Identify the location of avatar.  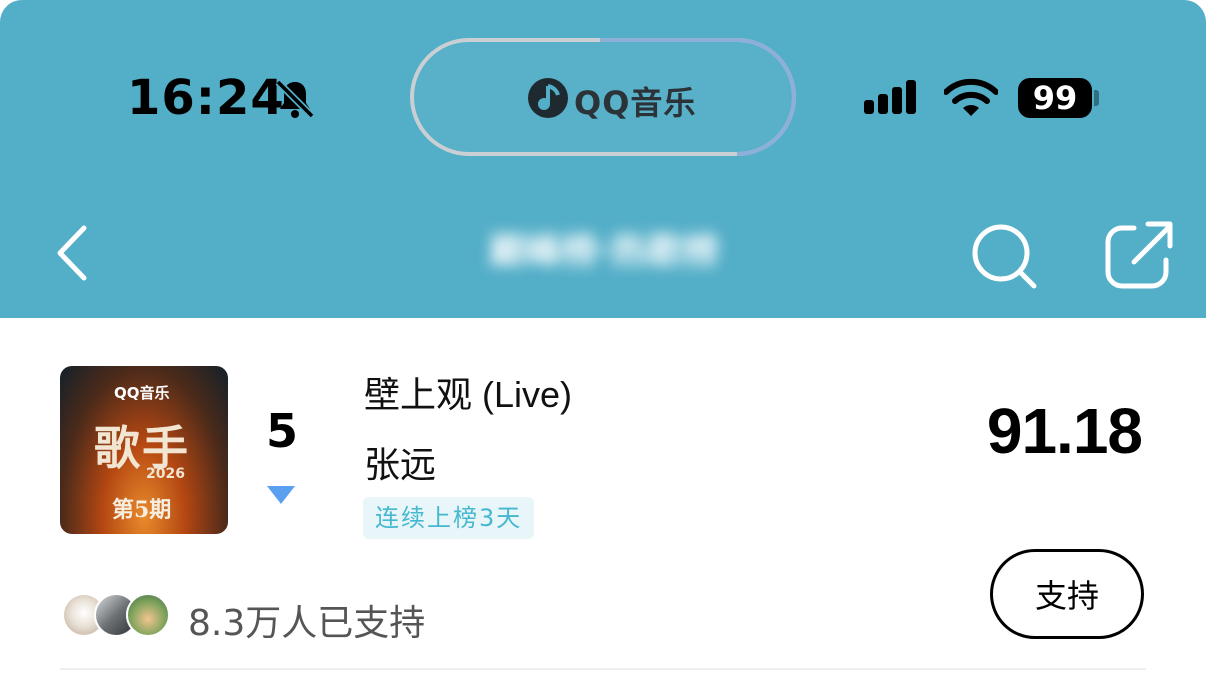
(148, 615).